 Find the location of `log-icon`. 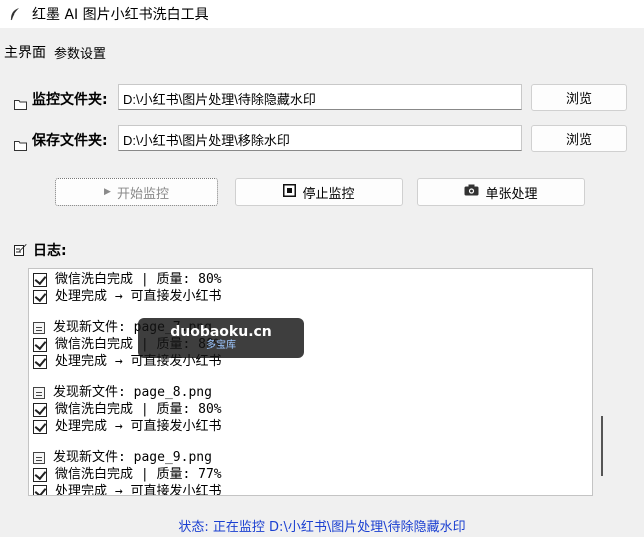

log-icon is located at coordinates (20, 250).